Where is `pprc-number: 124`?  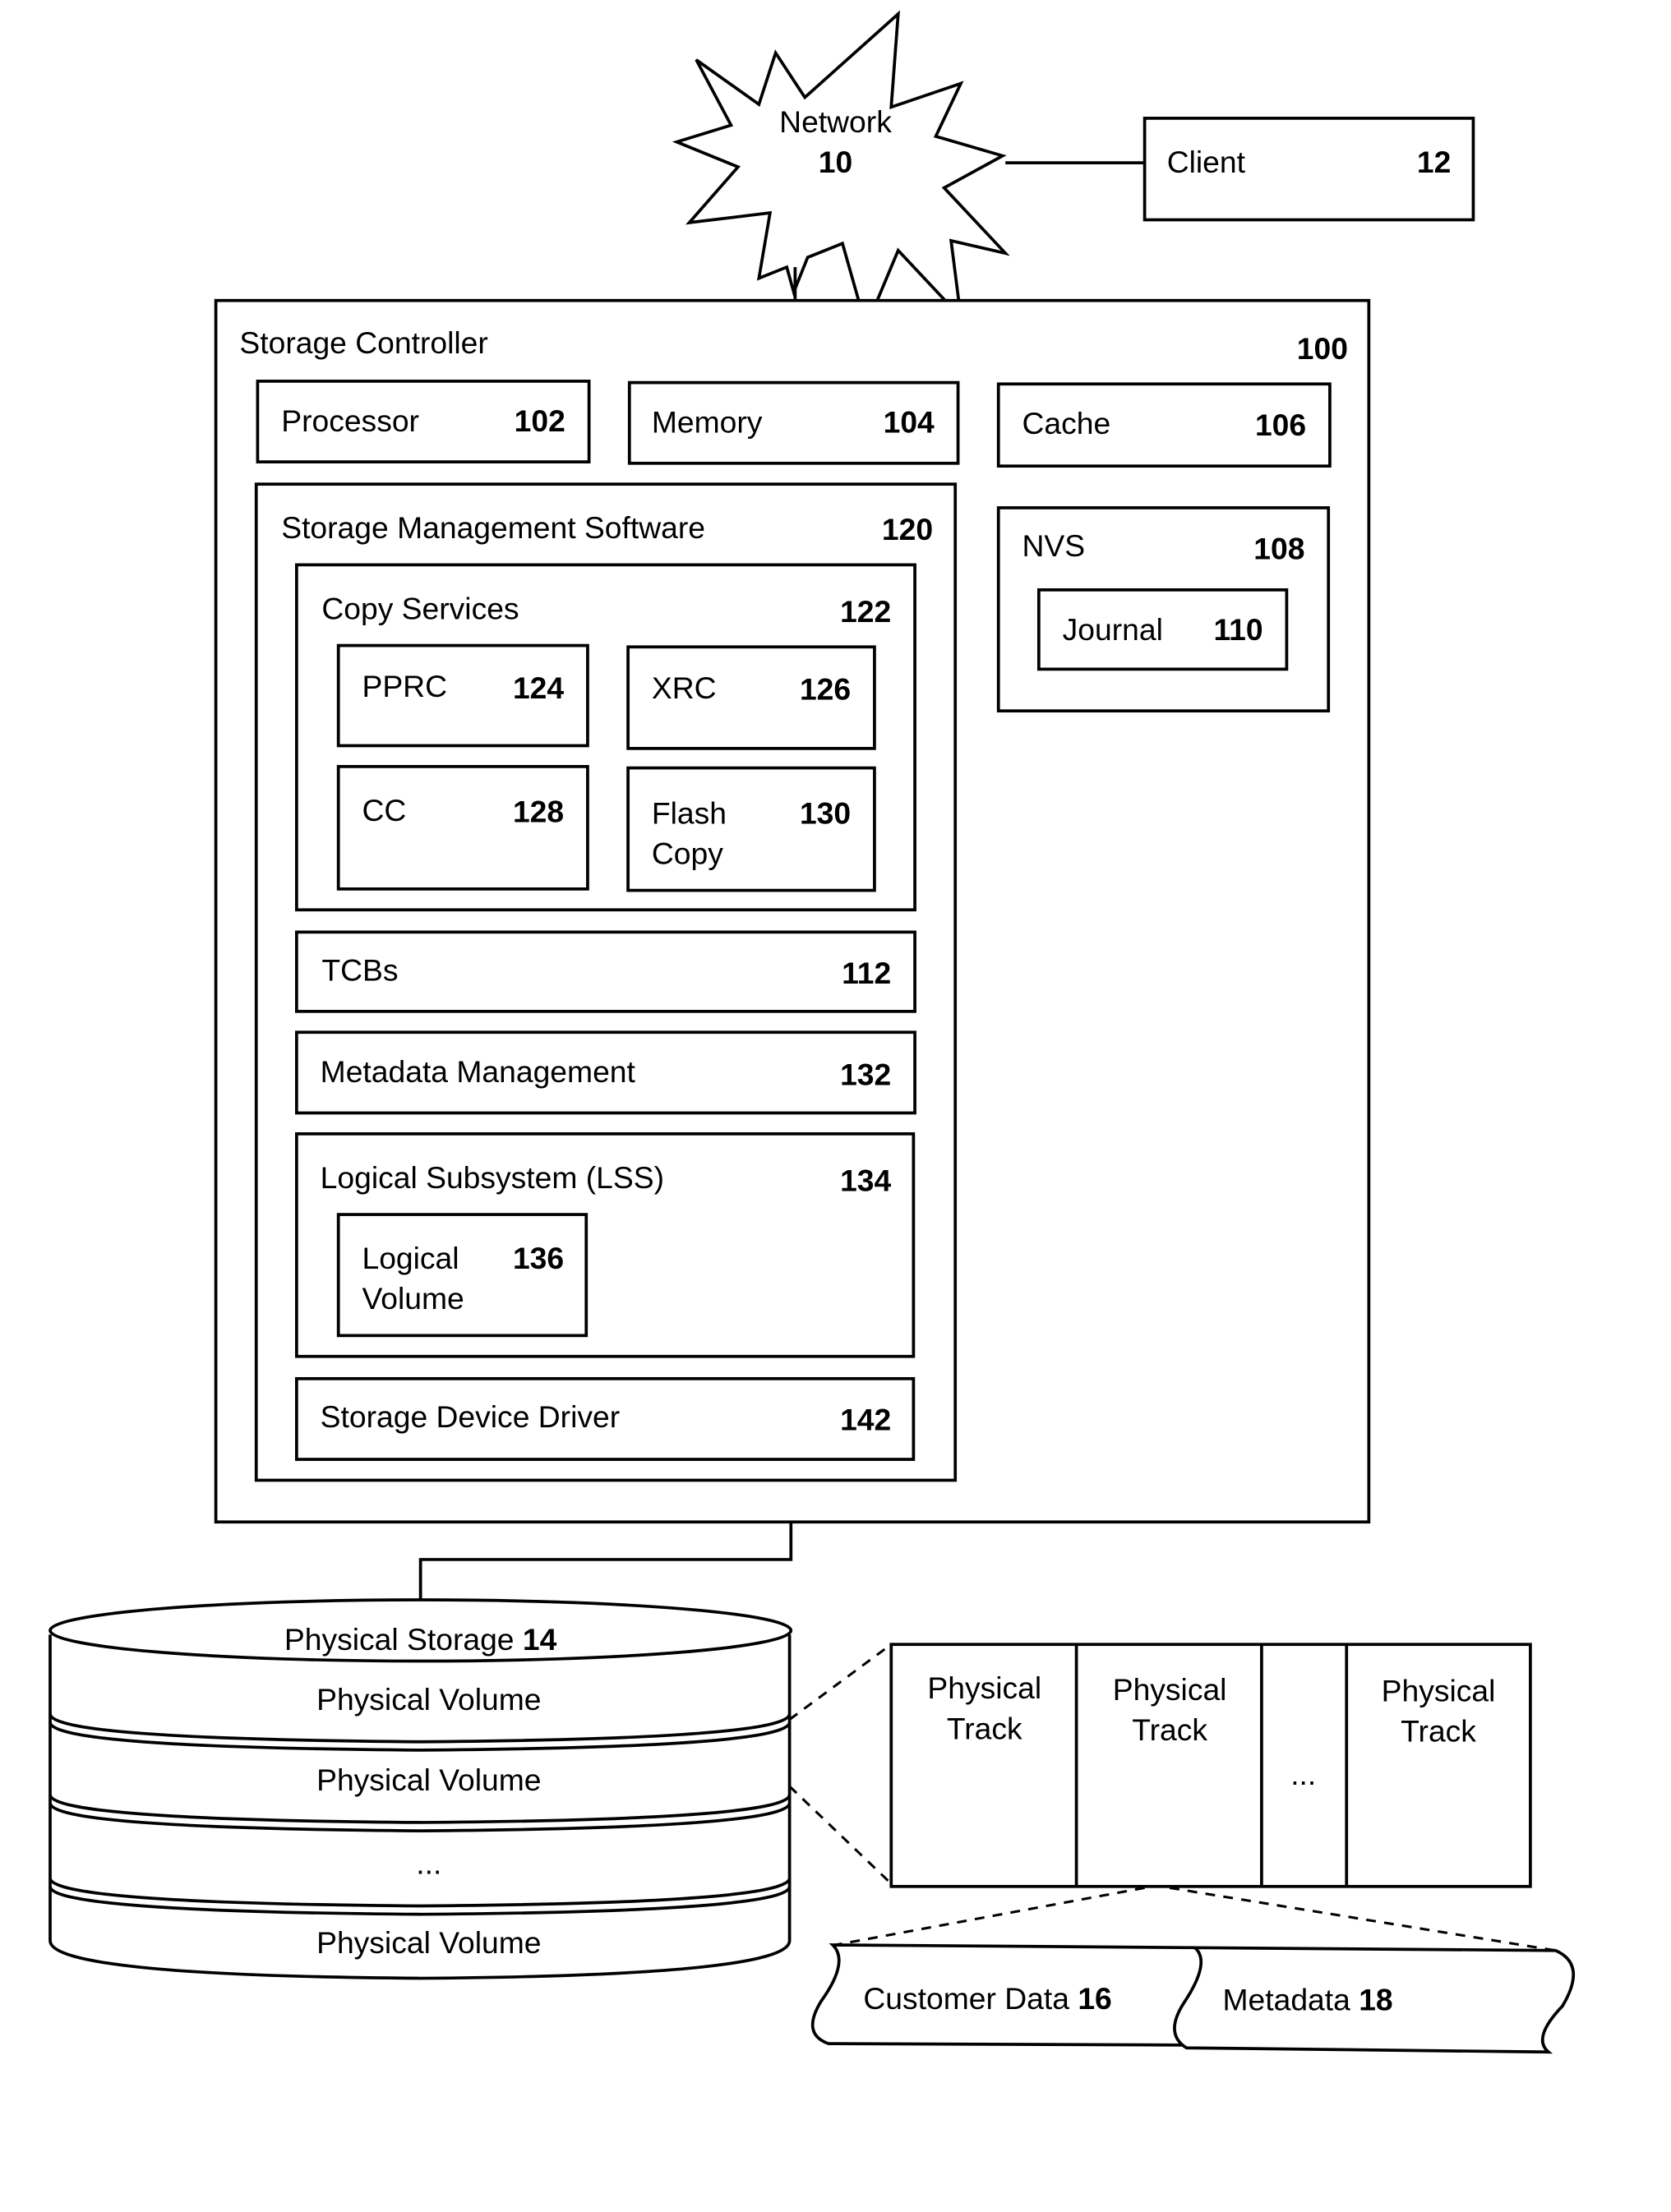 pprc-number: 124 is located at coordinates (538, 688).